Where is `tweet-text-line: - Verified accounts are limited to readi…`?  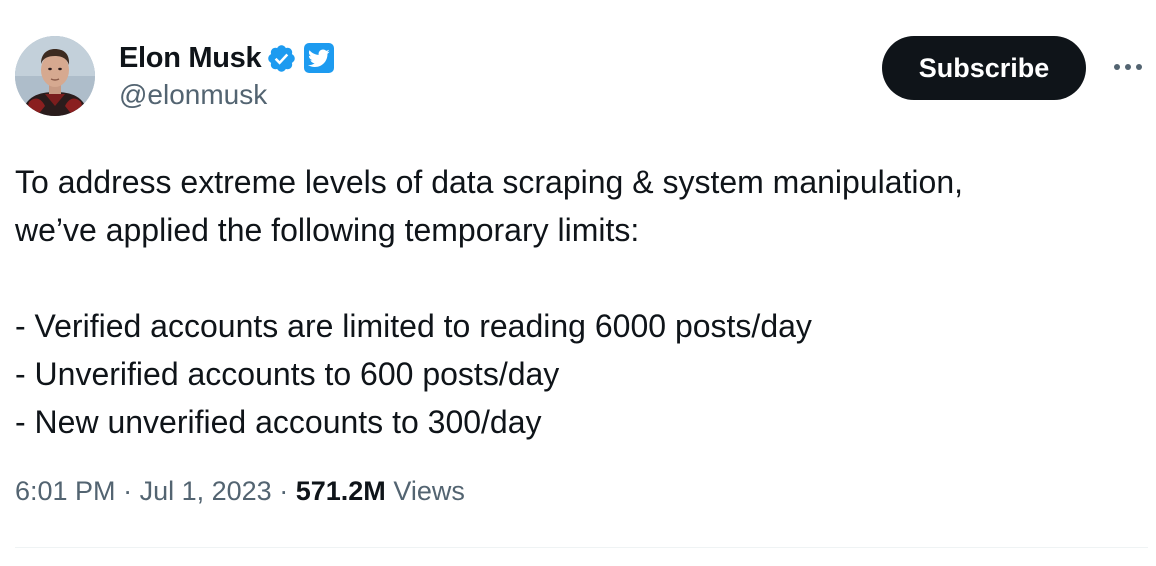
tweet-text-line: - Verified accounts are limited to readi… is located at coordinates (413, 326).